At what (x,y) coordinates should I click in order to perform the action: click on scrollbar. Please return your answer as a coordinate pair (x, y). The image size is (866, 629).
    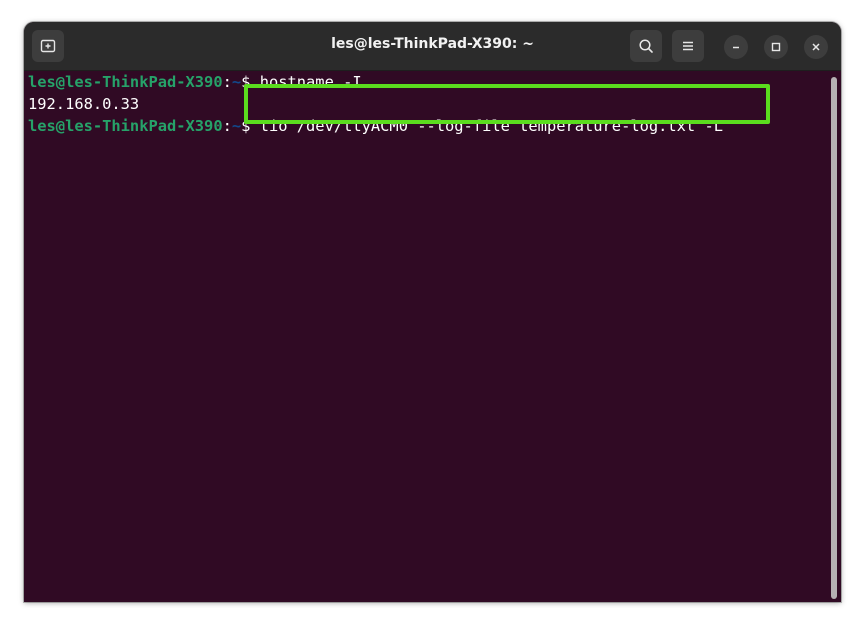
    Looking at the image, I should click on (834, 338).